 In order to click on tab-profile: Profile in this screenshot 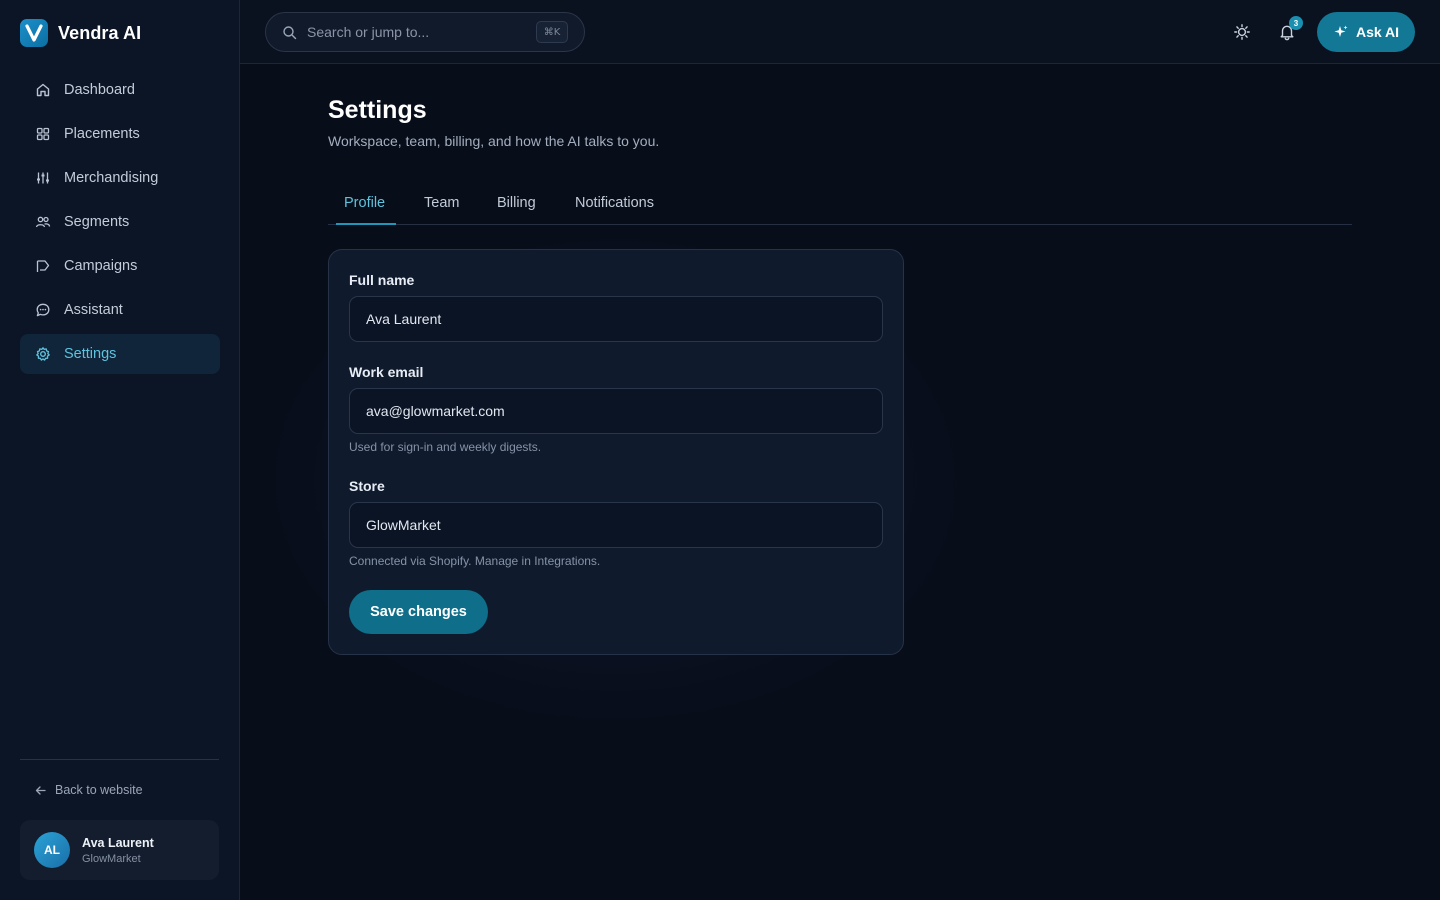, I will do `click(364, 205)`.